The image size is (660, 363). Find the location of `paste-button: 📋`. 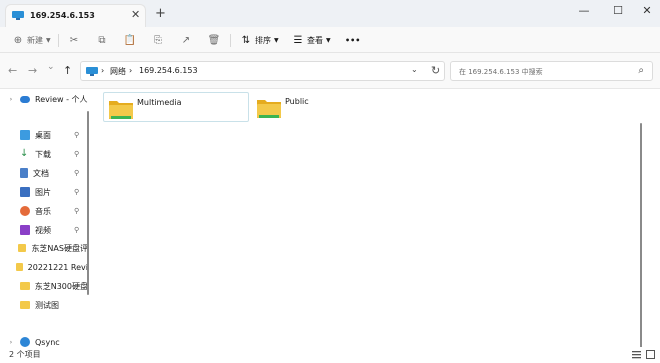

paste-button: 📋 is located at coordinates (130, 40).